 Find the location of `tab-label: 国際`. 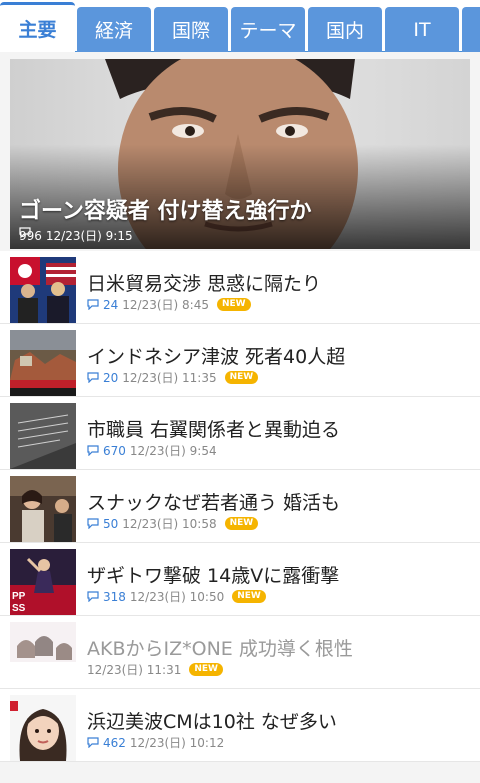

tab-label: 国際 is located at coordinates (190, 31).